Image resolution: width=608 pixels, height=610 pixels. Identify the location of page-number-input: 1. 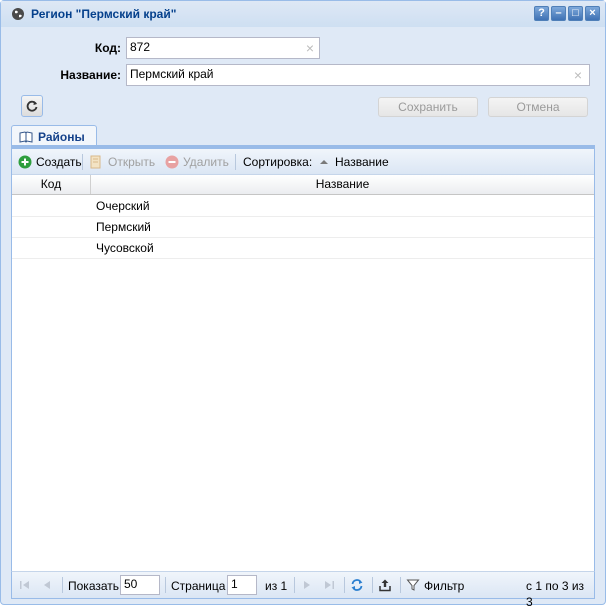
(242, 585).